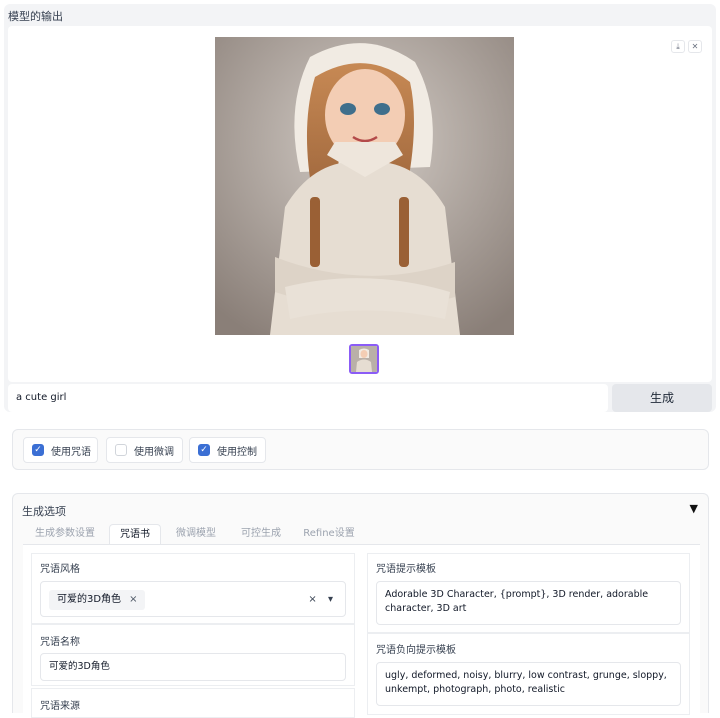  What do you see at coordinates (312, 599) in the screenshot?
I see `clear-icon: ×` at bounding box center [312, 599].